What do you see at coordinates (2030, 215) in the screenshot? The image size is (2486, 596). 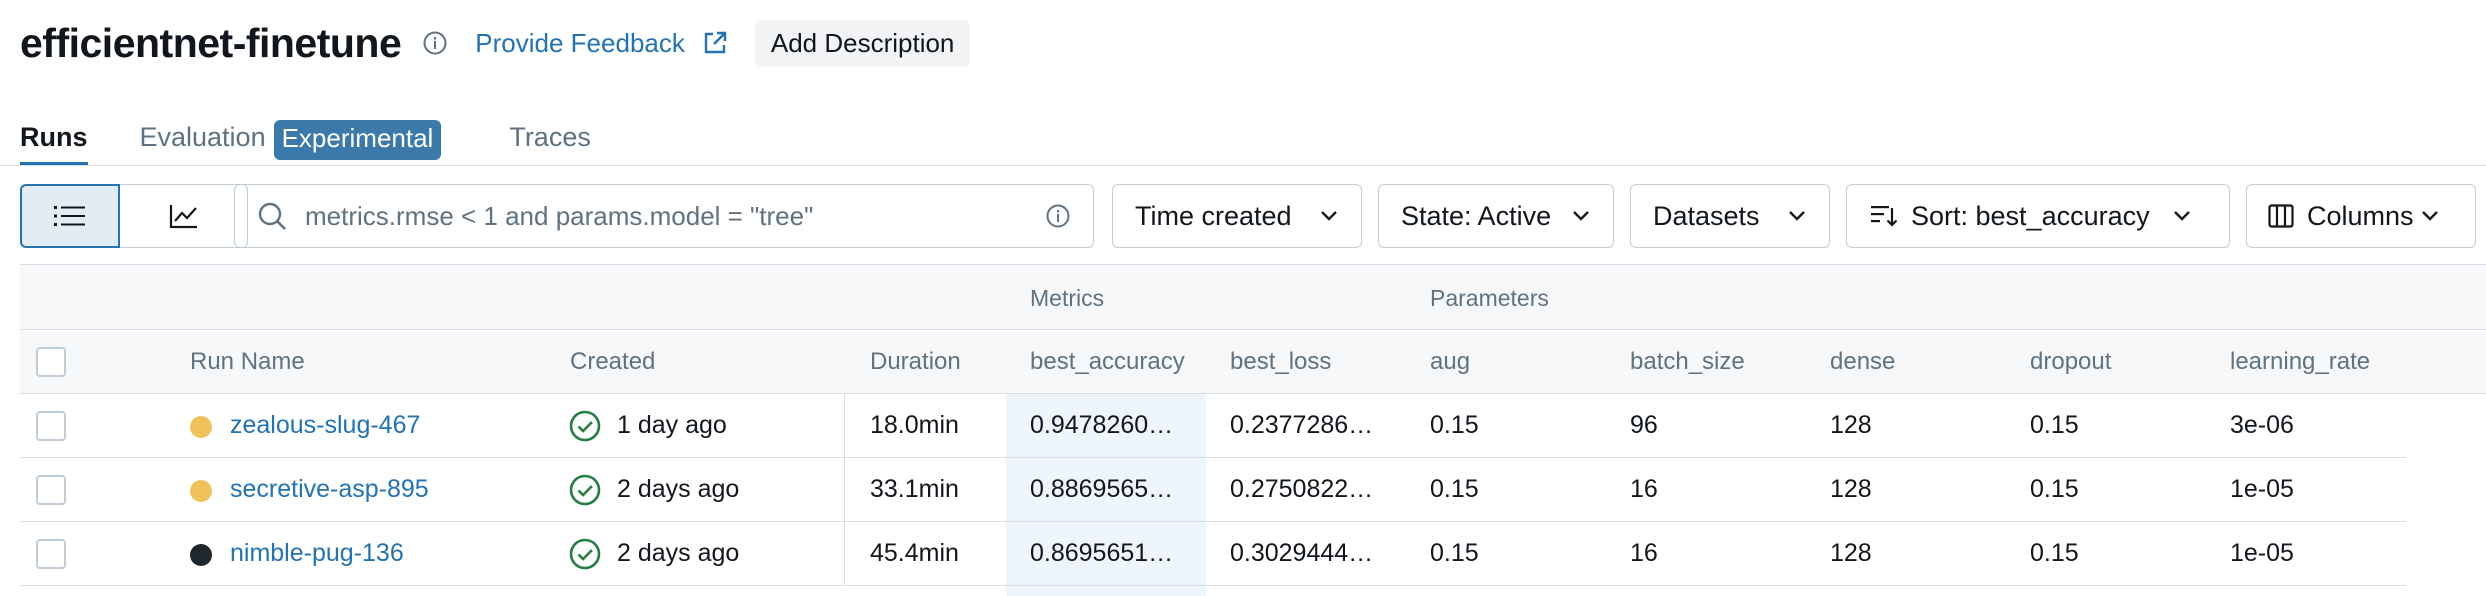 I see `sort-label: Sort: best_accuracy` at bounding box center [2030, 215].